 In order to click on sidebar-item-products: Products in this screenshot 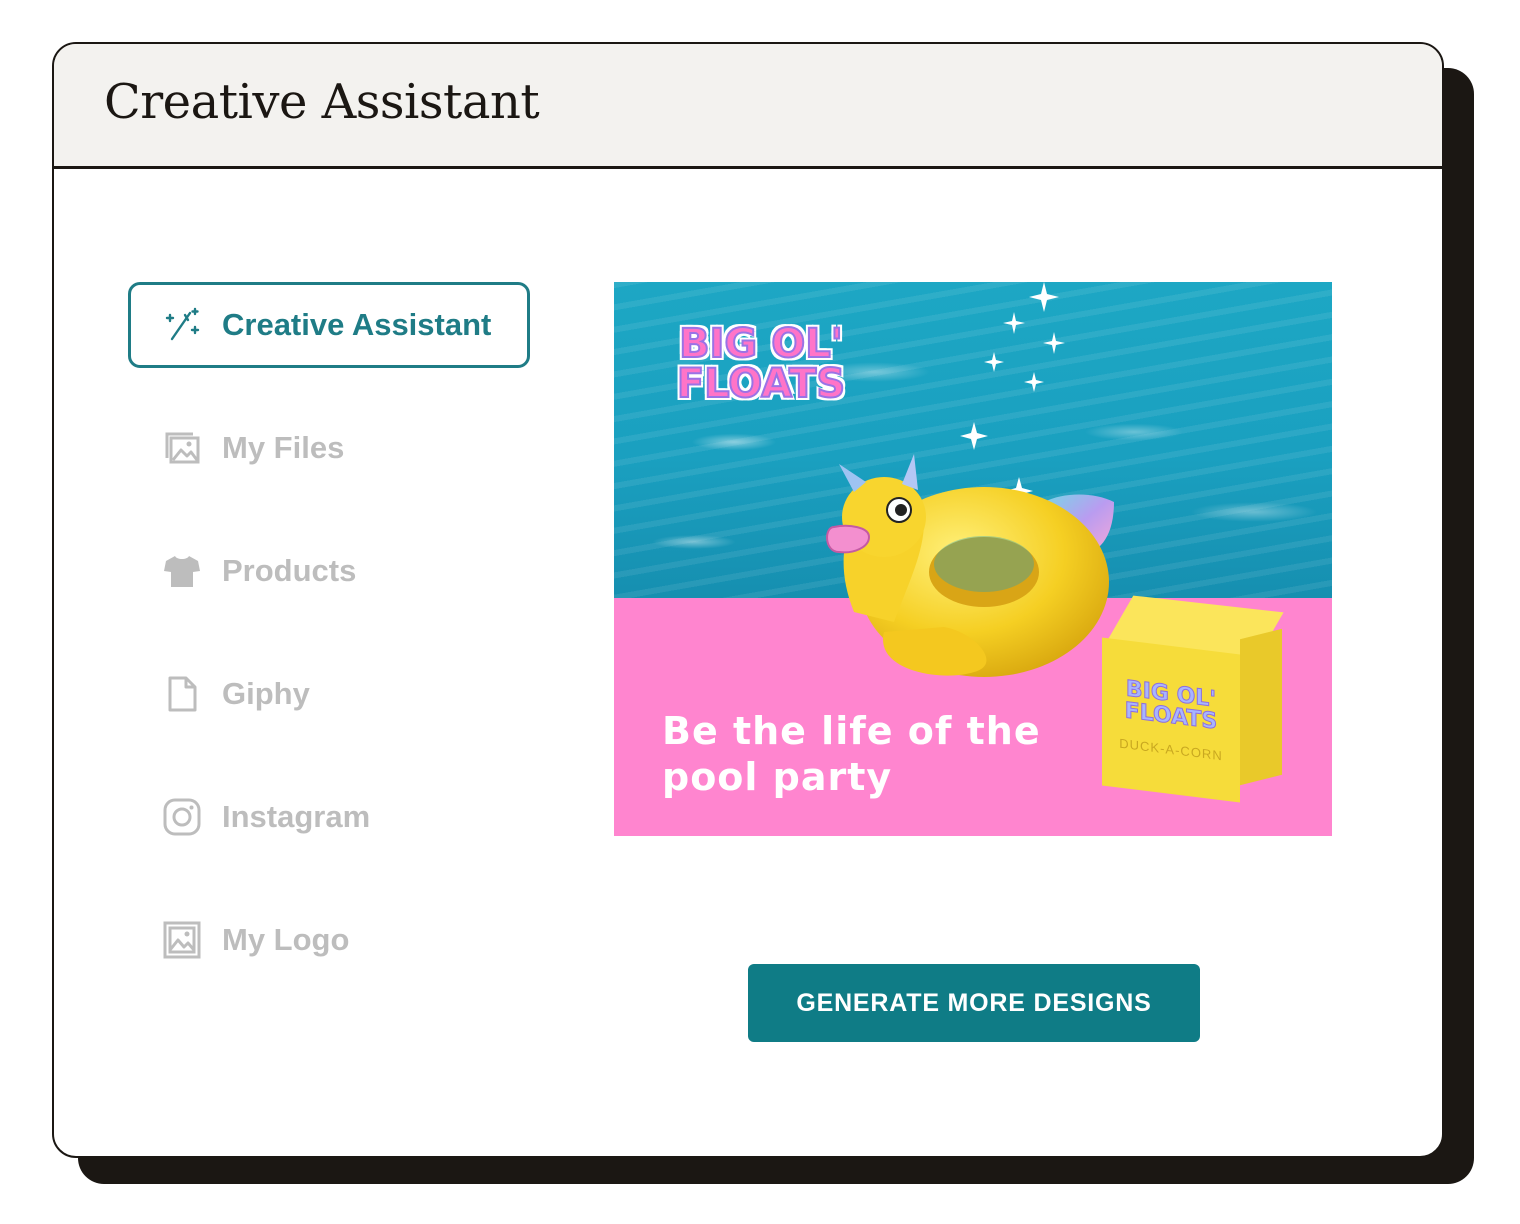, I will do `click(329, 571)`.